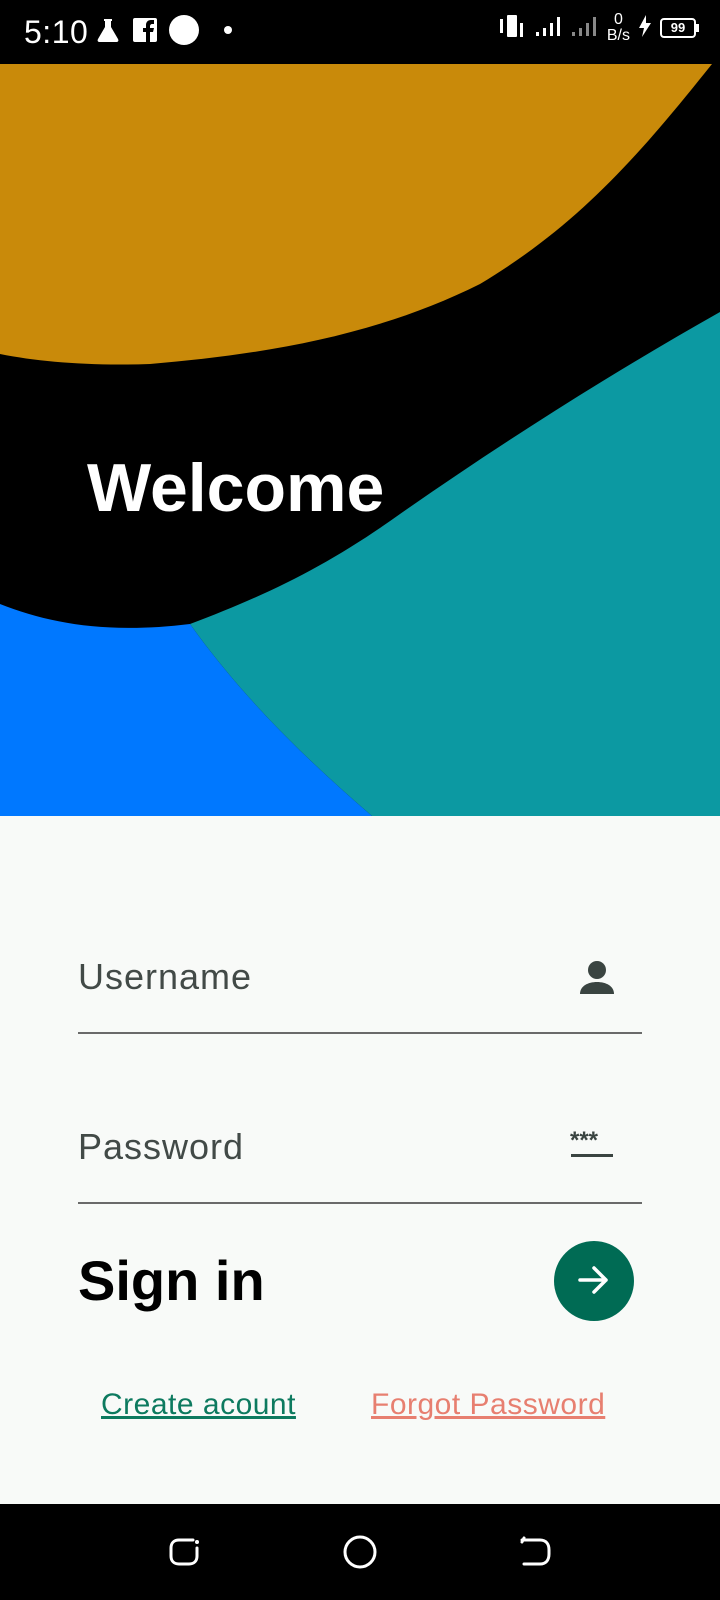 This screenshot has width=720, height=1600. Describe the element at coordinates (549, 28) in the screenshot. I see `signal-icon` at that location.